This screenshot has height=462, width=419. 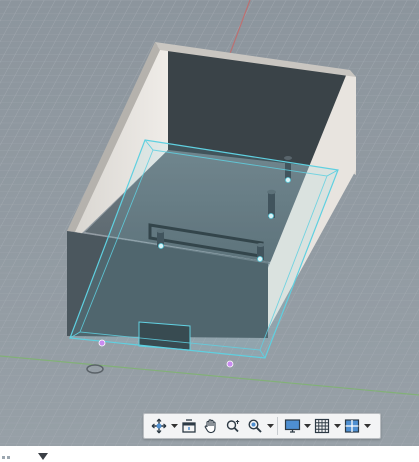 I want to click on viewports-icon, so click(x=352, y=426).